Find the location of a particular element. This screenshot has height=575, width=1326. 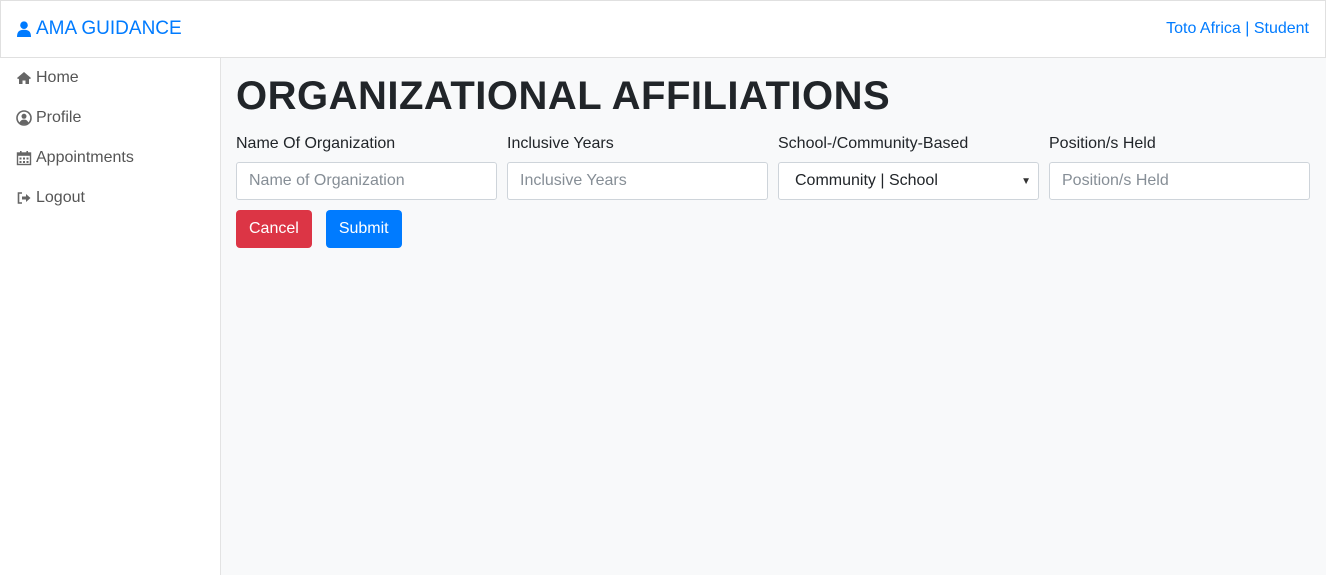

sidebar-item-label: Logout is located at coordinates (60, 197).